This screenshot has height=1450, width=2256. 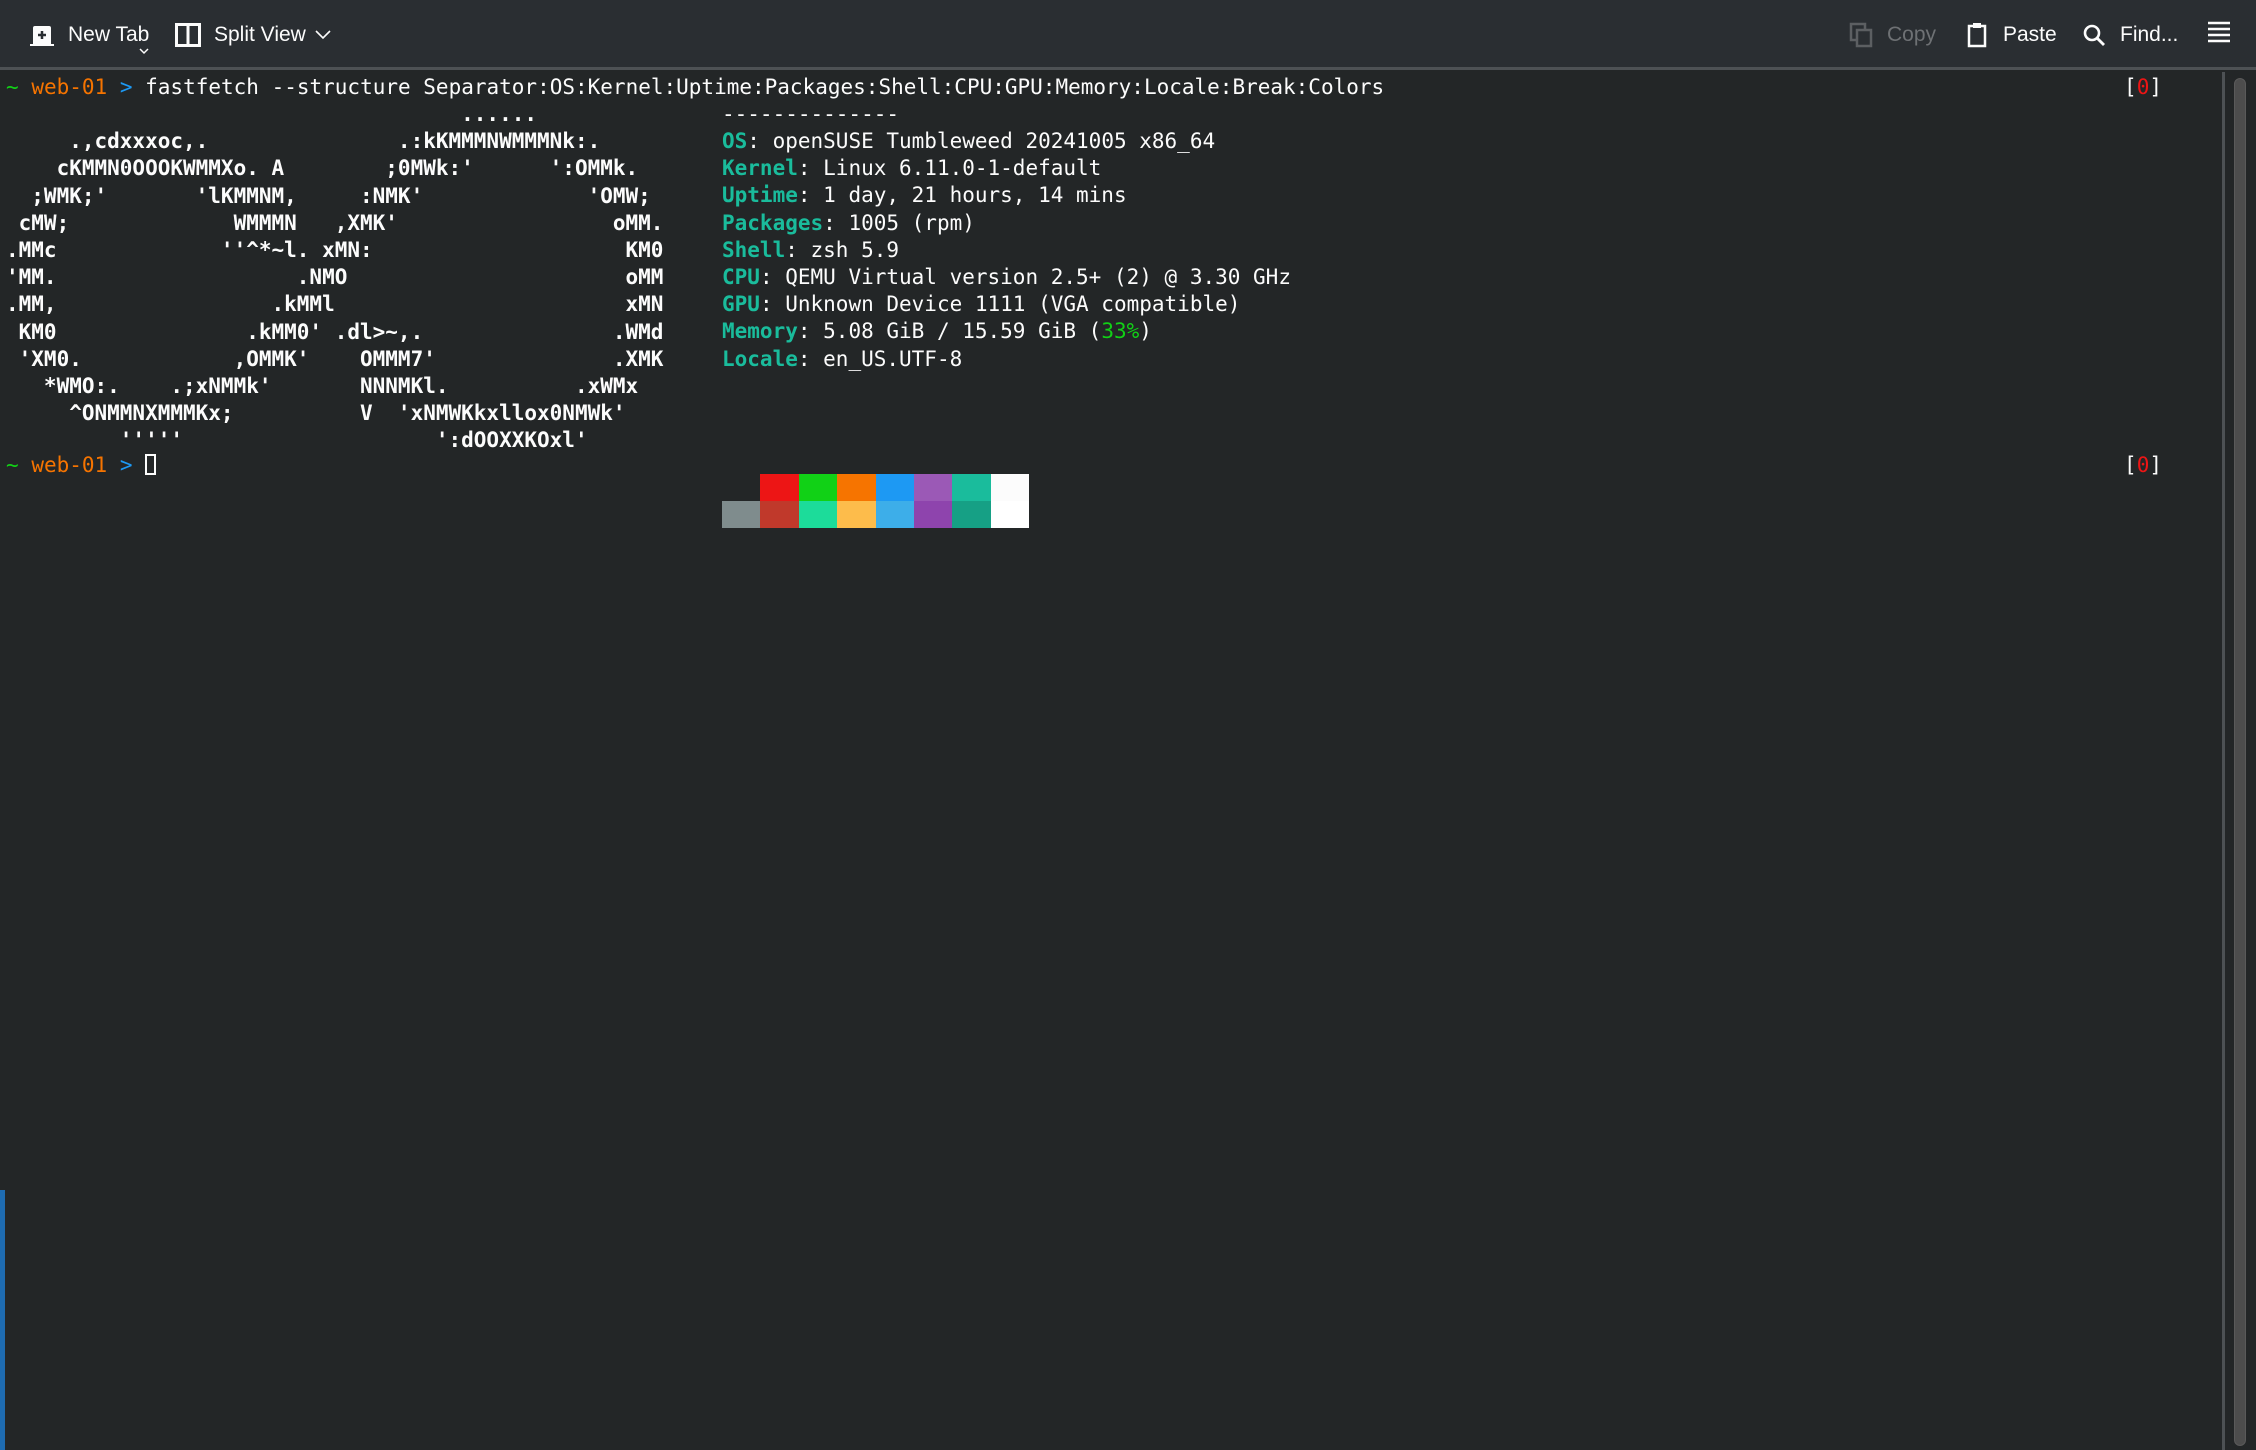 What do you see at coordinates (335, 277) in the screenshot?
I see `ascii-logo-line: 'MM. .NMO oMM` at bounding box center [335, 277].